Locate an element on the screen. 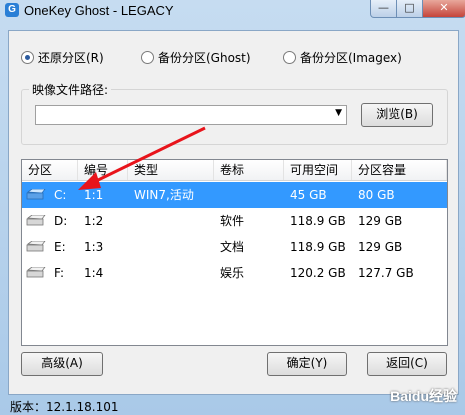 The width and height of the screenshot is (465, 415). list-header: 分区 编号 类型 卷标 可用空间 分区容量 is located at coordinates (234, 170).